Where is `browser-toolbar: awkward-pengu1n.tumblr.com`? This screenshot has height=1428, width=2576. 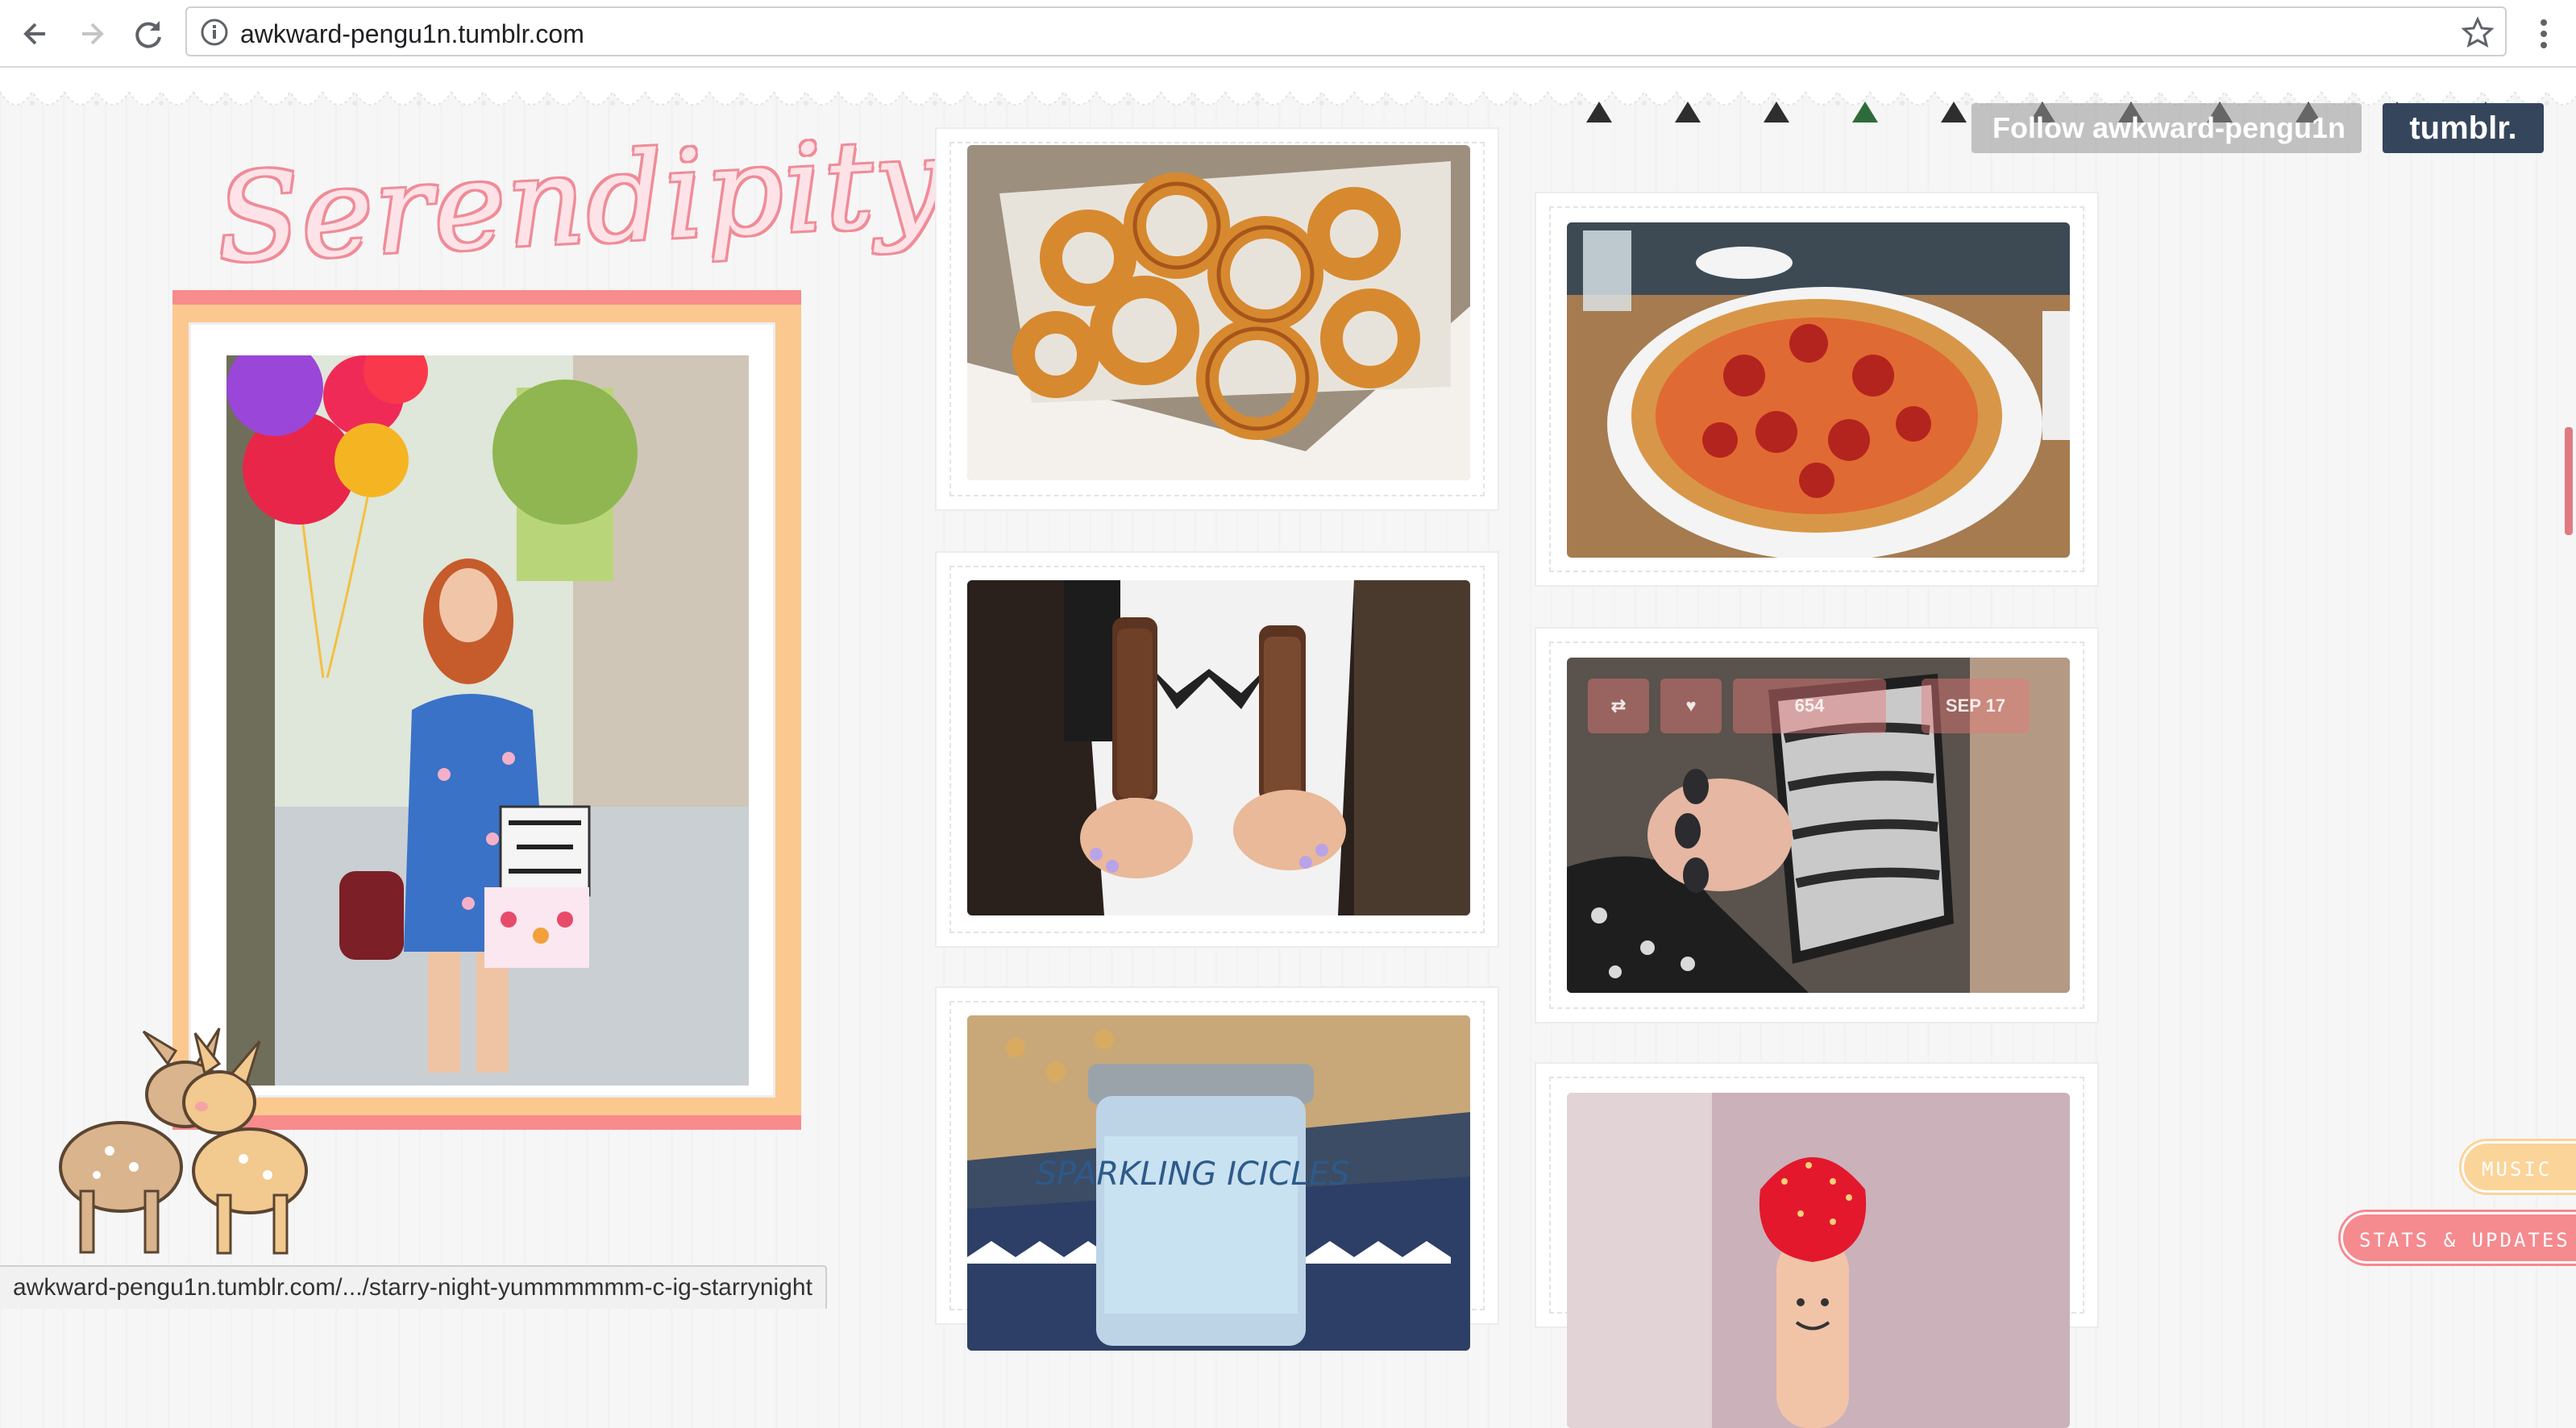
browser-toolbar: awkward-pengu1n.tumblr.com is located at coordinates (1288, 34).